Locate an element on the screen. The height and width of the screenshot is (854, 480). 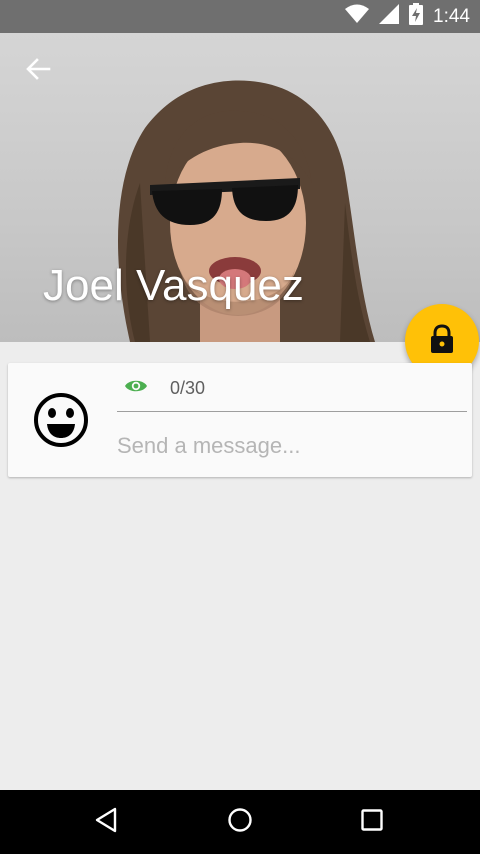
nav-home-button is located at coordinates (240, 822).